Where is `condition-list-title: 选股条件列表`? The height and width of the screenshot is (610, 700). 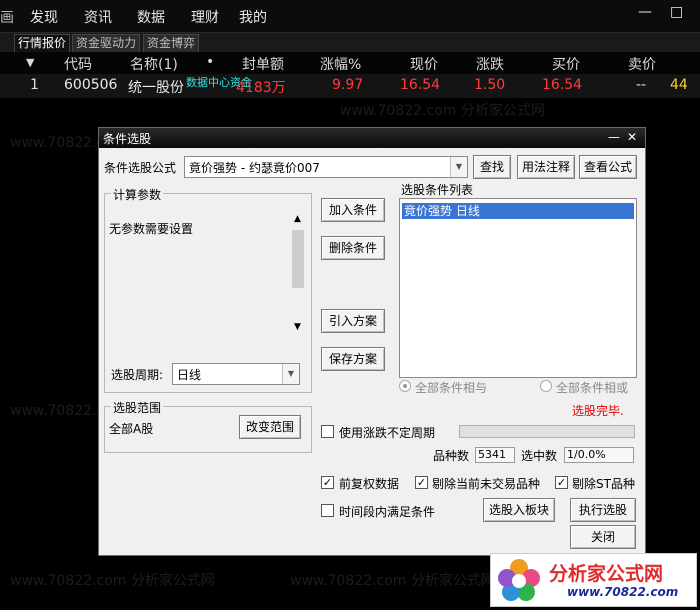 condition-list-title: 选股条件列表 is located at coordinates (437, 190).